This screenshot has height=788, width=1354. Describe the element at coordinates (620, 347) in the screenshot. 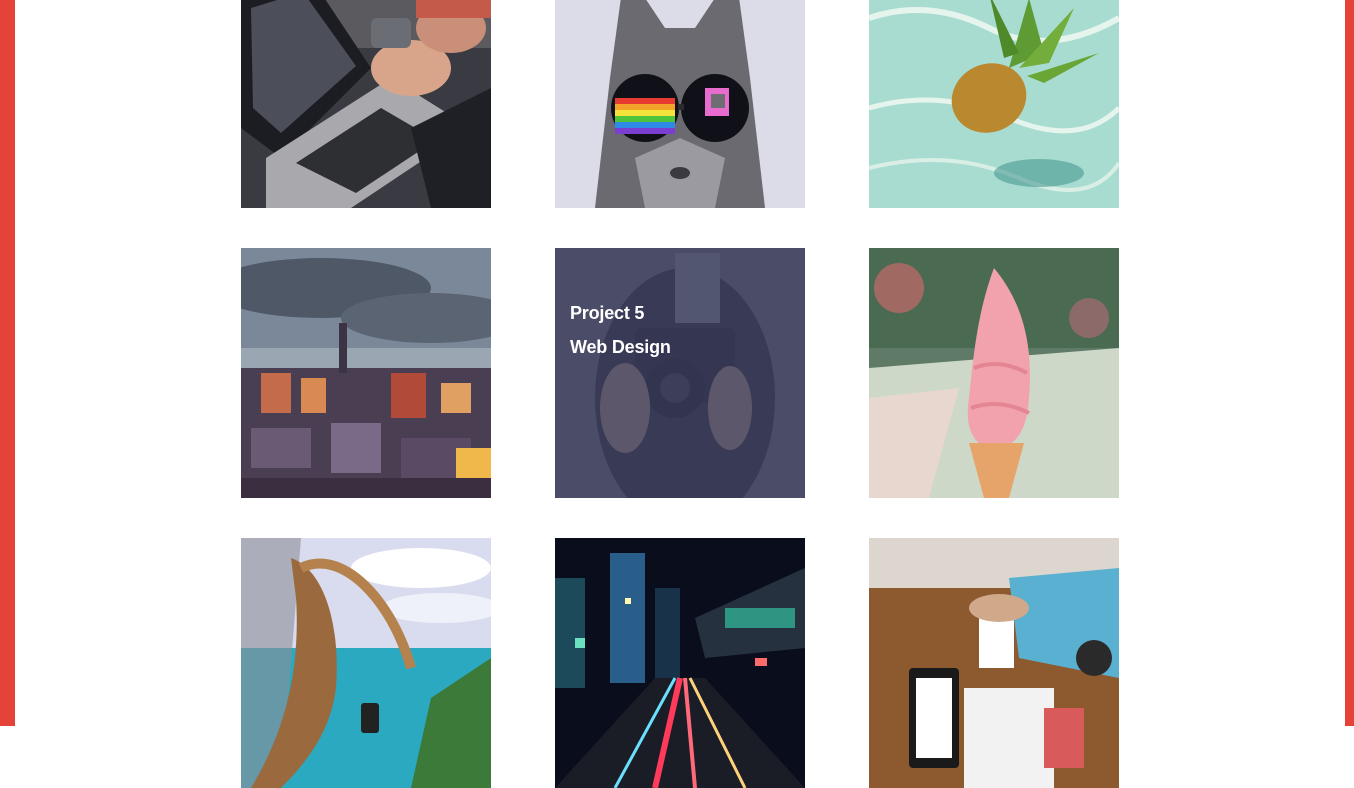

I see `project-category: Web Design` at that location.